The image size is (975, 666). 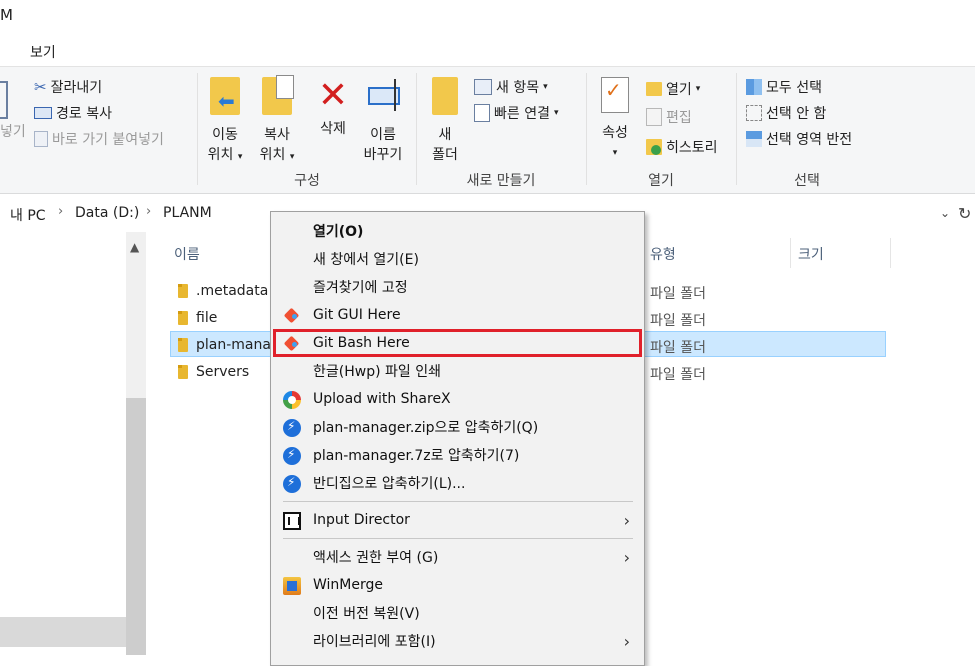 What do you see at coordinates (615, 120) in the screenshot?
I see `properties-button: ✓ 속성 ▾` at bounding box center [615, 120].